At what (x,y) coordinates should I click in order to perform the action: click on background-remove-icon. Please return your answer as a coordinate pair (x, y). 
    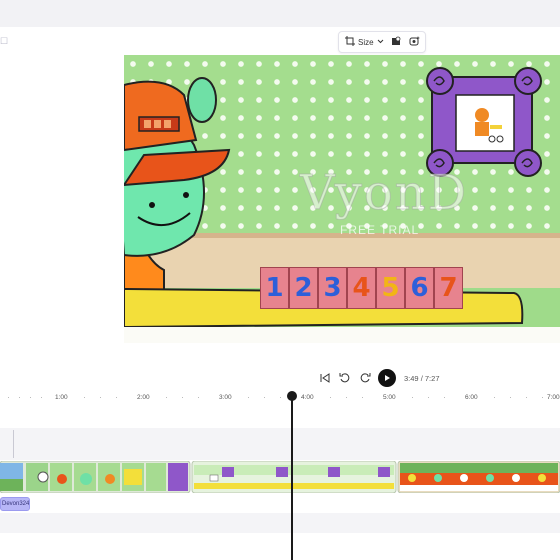
    Looking at the image, I should click on (396, 42).